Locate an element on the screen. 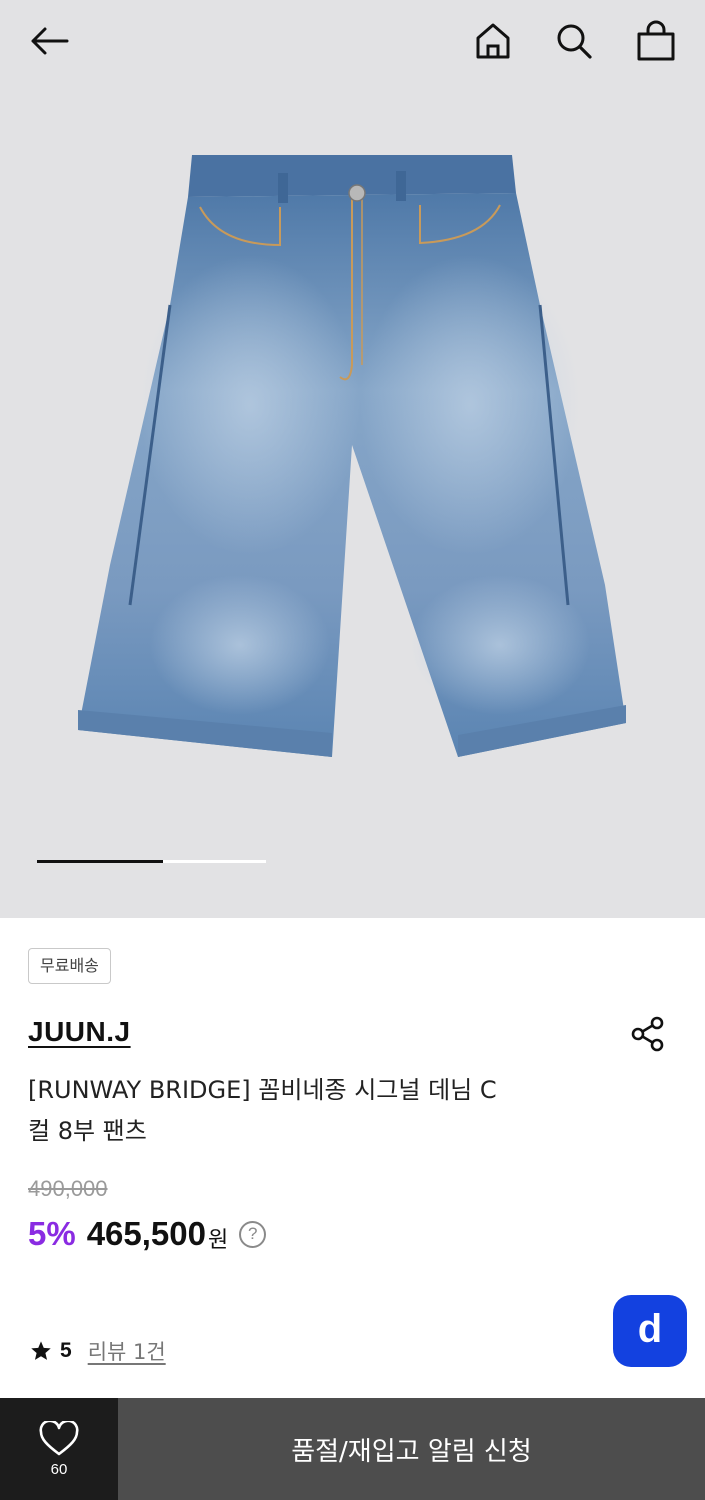 Image resolution: width=705 pixels, height=1500 pixels. top-navigation is located at coordinates (352, 43).